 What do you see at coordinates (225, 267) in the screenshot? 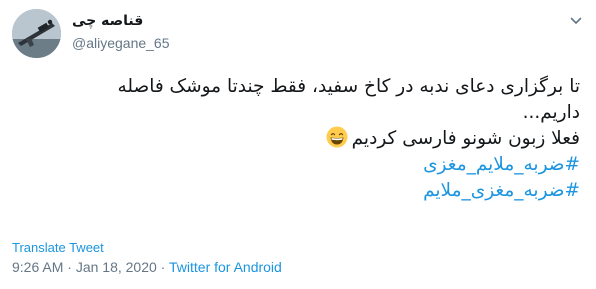
I see `tweet-source-link: Twitter for Android` at bounding box center [225, 267].